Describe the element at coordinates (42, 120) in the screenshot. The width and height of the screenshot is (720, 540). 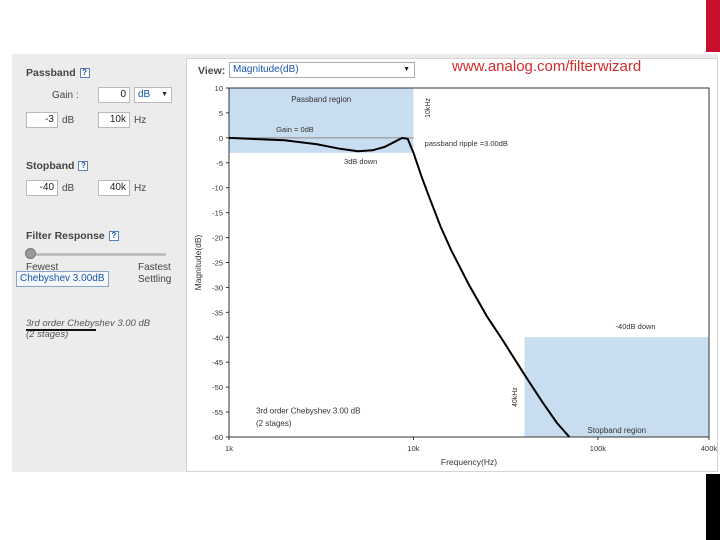
I see `passband-ripple-input: -3` at that location.